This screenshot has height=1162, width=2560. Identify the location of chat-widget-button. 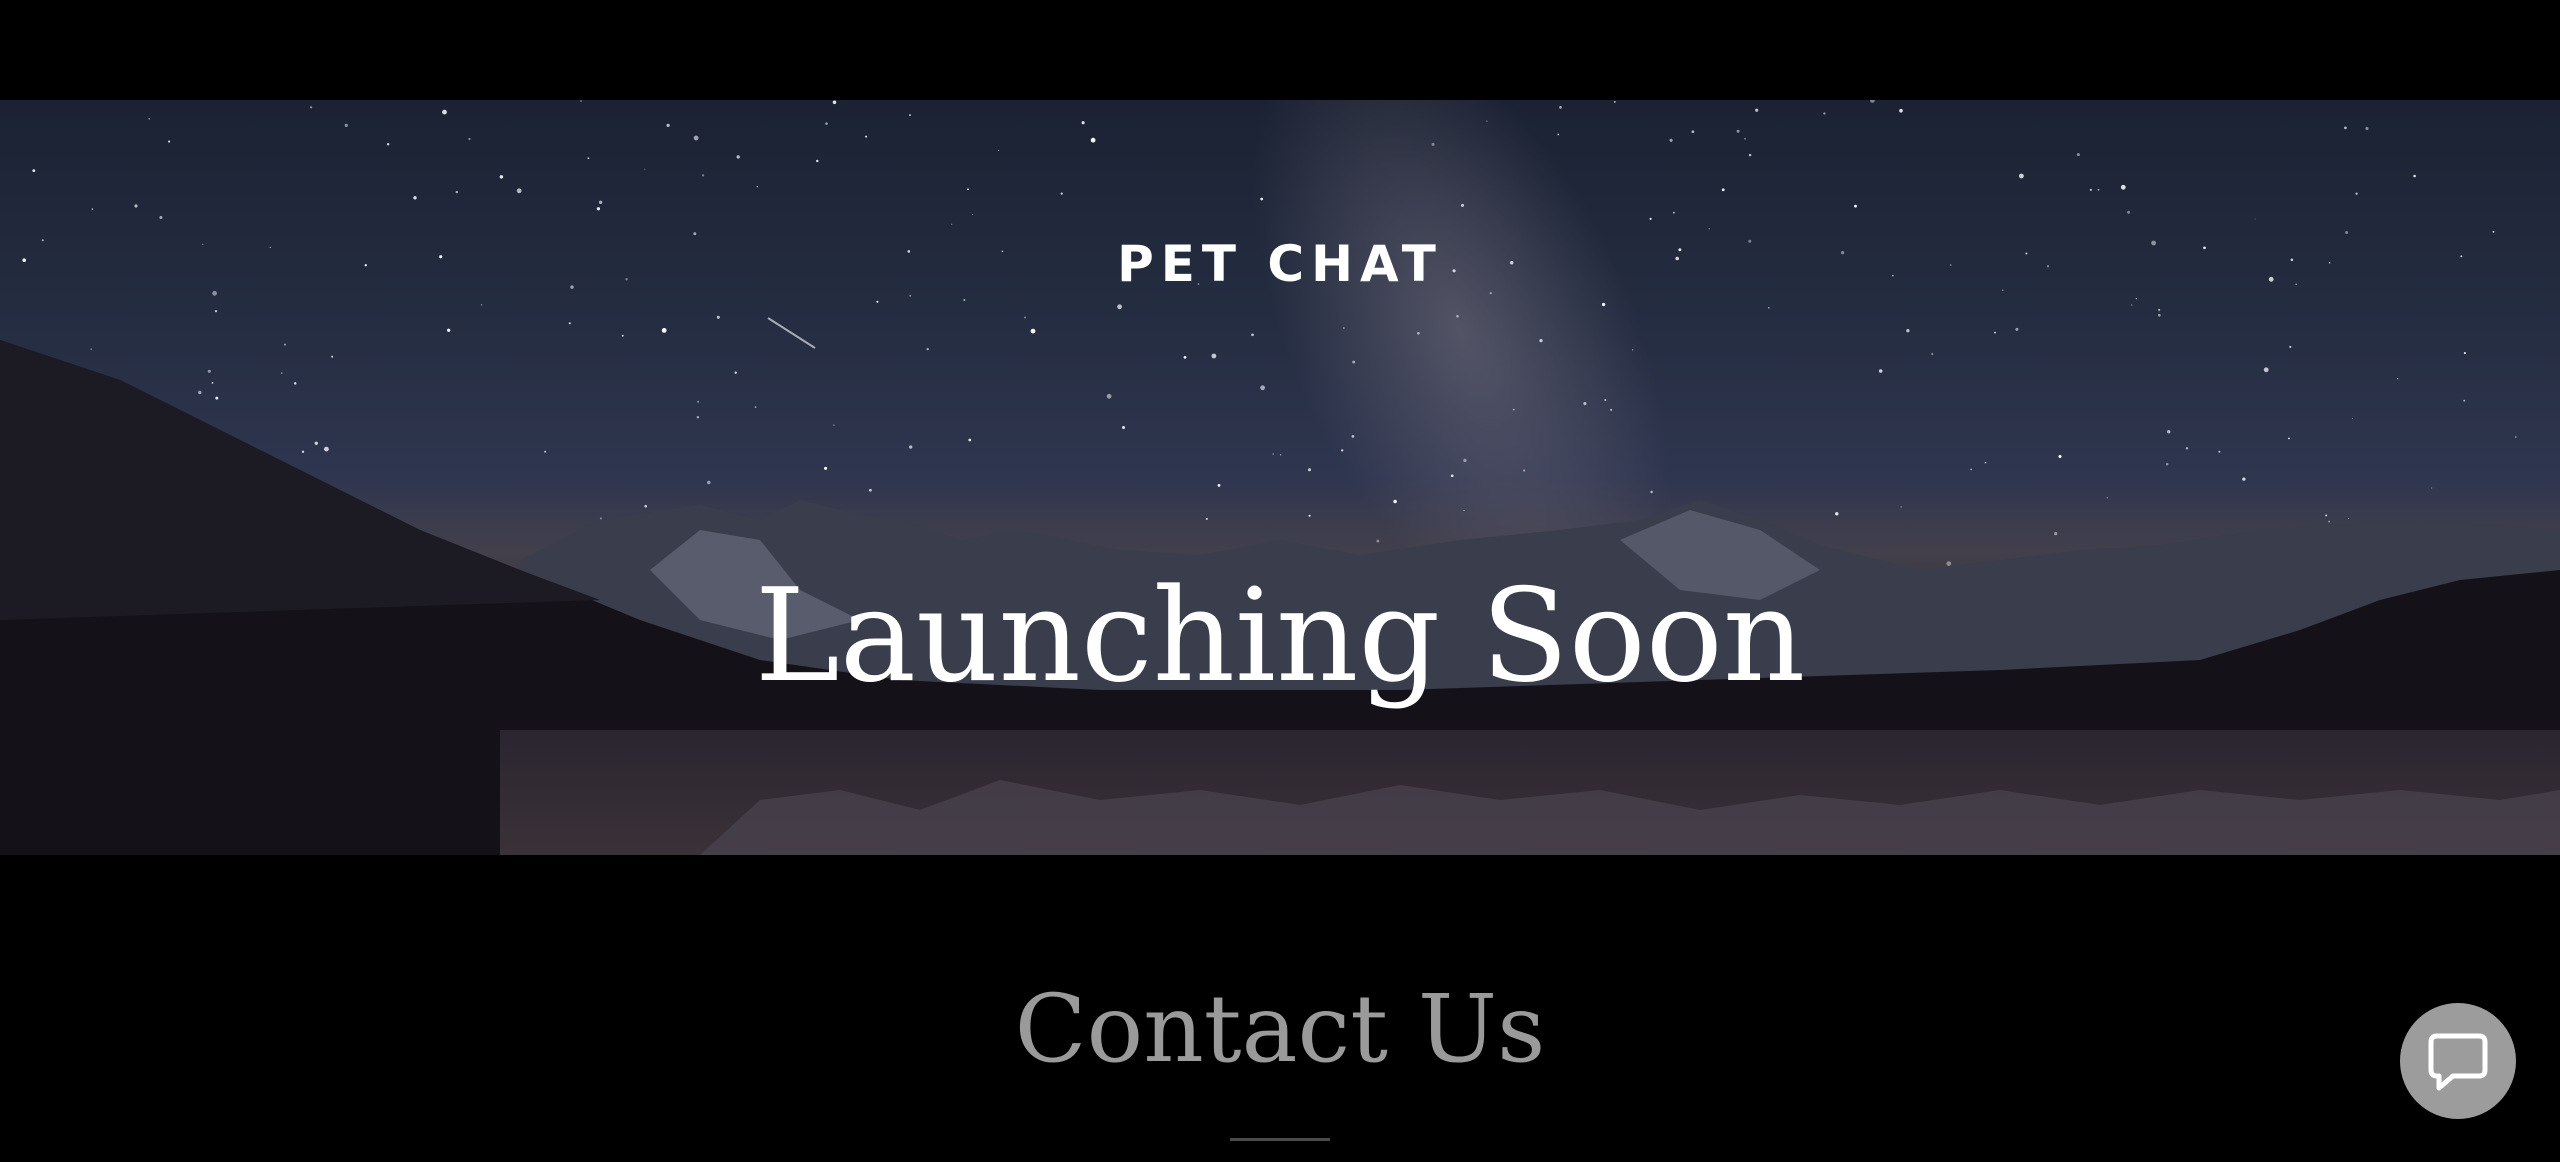
(2458, 1061).